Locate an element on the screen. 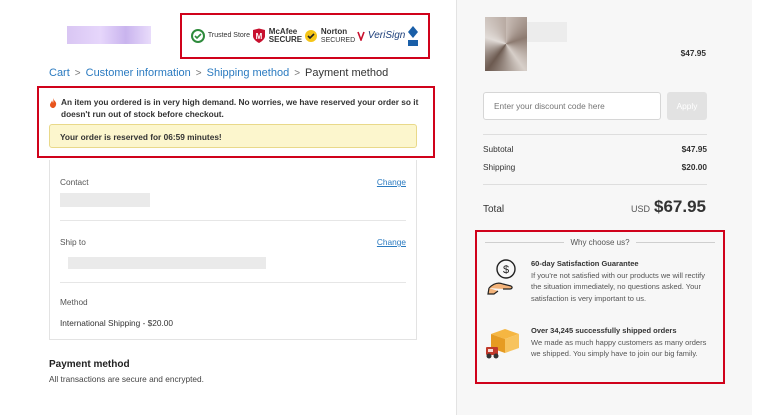  shipping-value: $20.00 is located at coordinates (694, 167).